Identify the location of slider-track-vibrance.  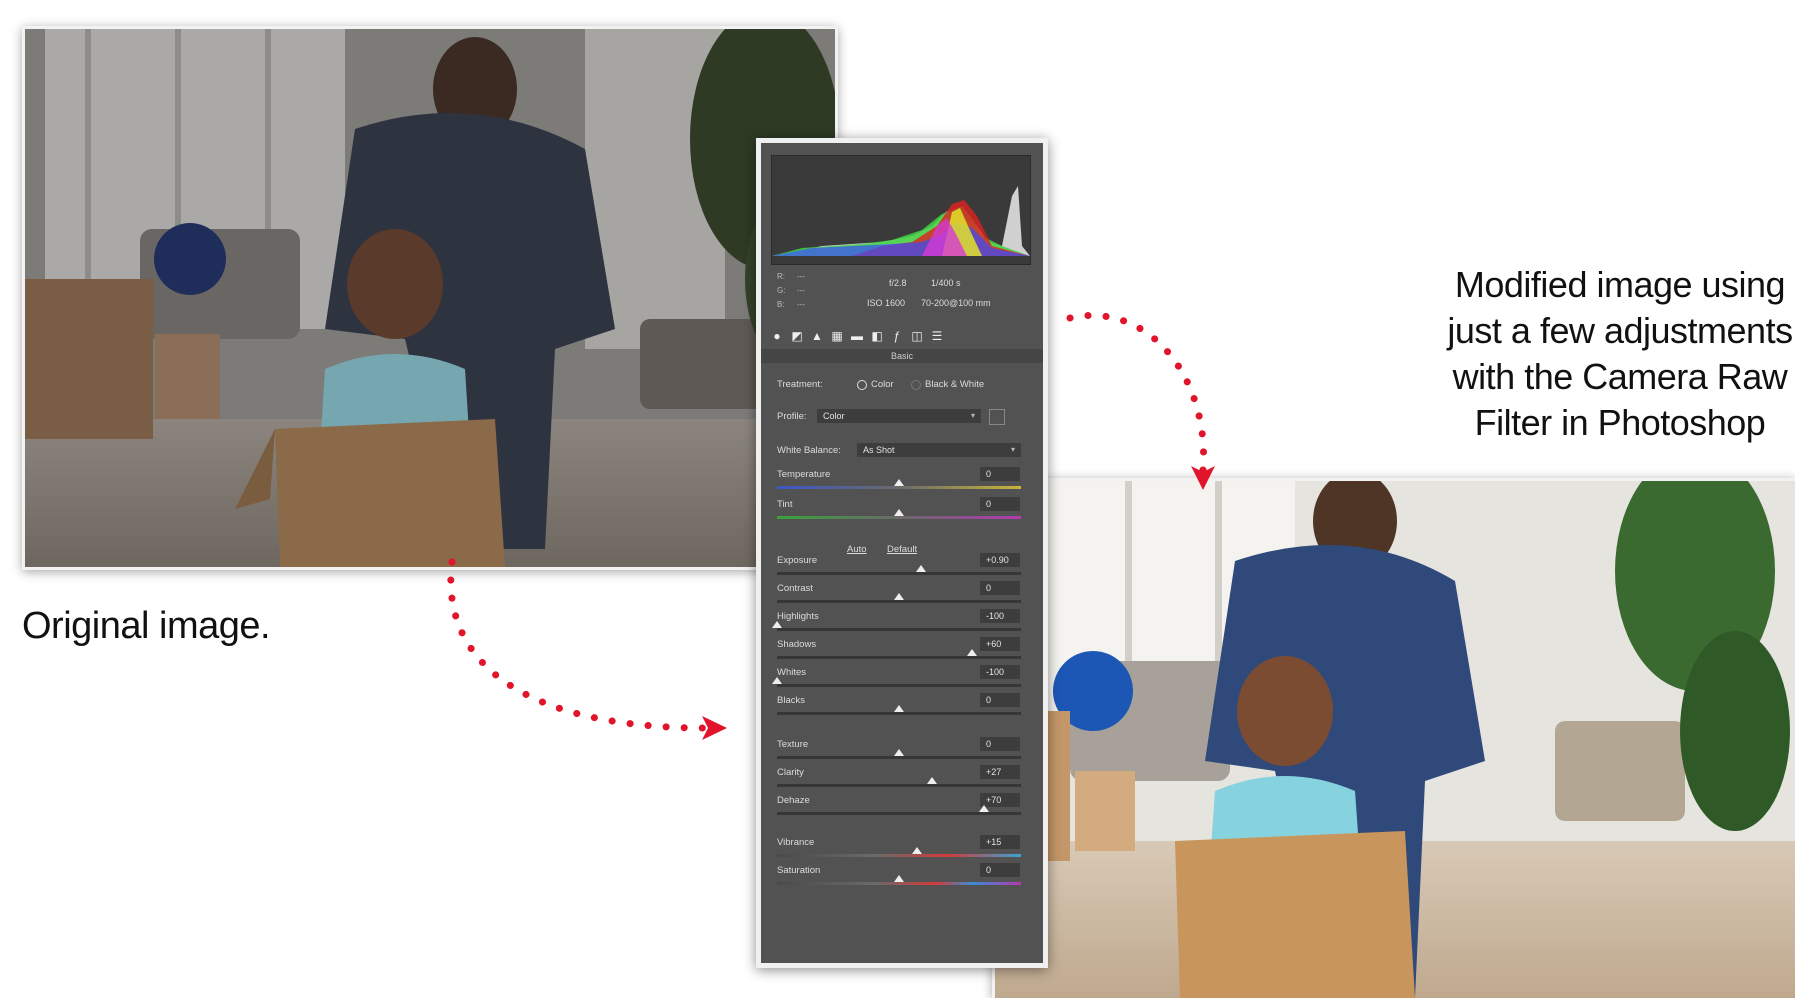
(899, 852).